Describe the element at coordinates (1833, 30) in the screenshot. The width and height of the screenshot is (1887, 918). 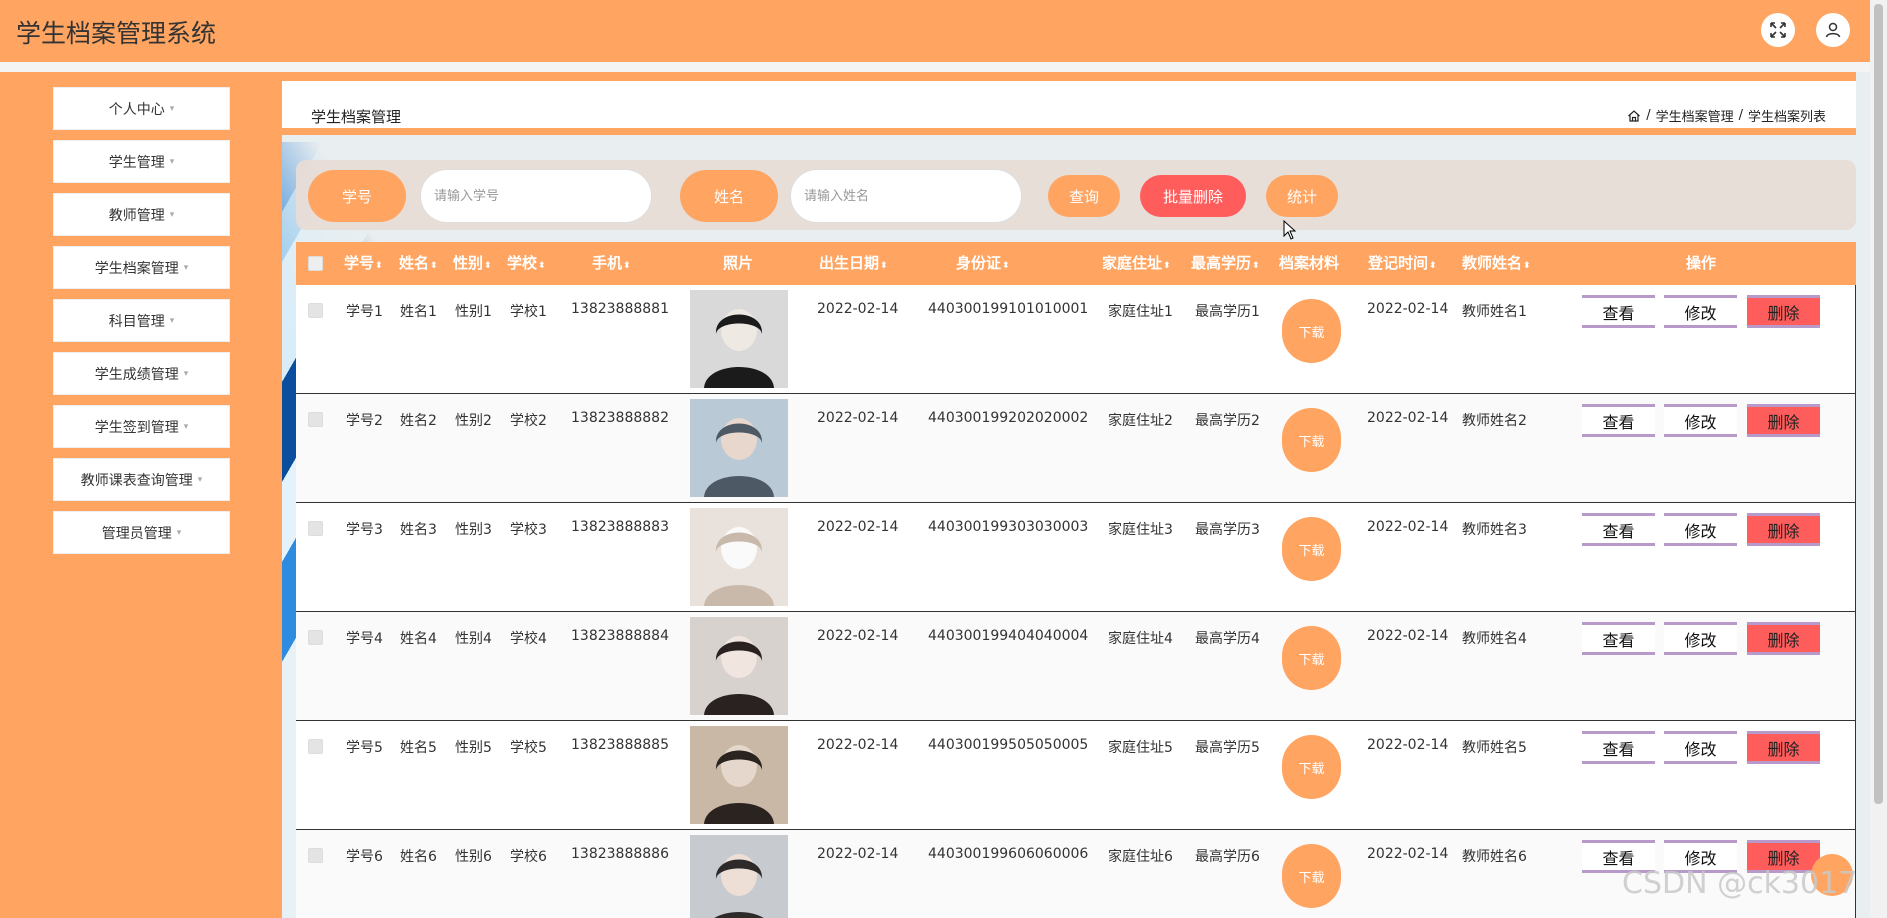
I see `user-button` at that location.